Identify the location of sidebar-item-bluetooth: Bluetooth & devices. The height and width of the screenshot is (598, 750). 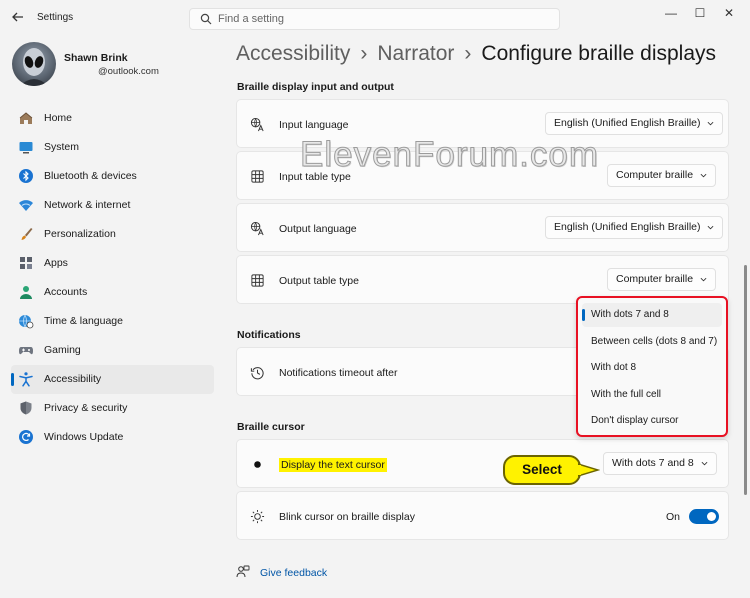
(112, 176).